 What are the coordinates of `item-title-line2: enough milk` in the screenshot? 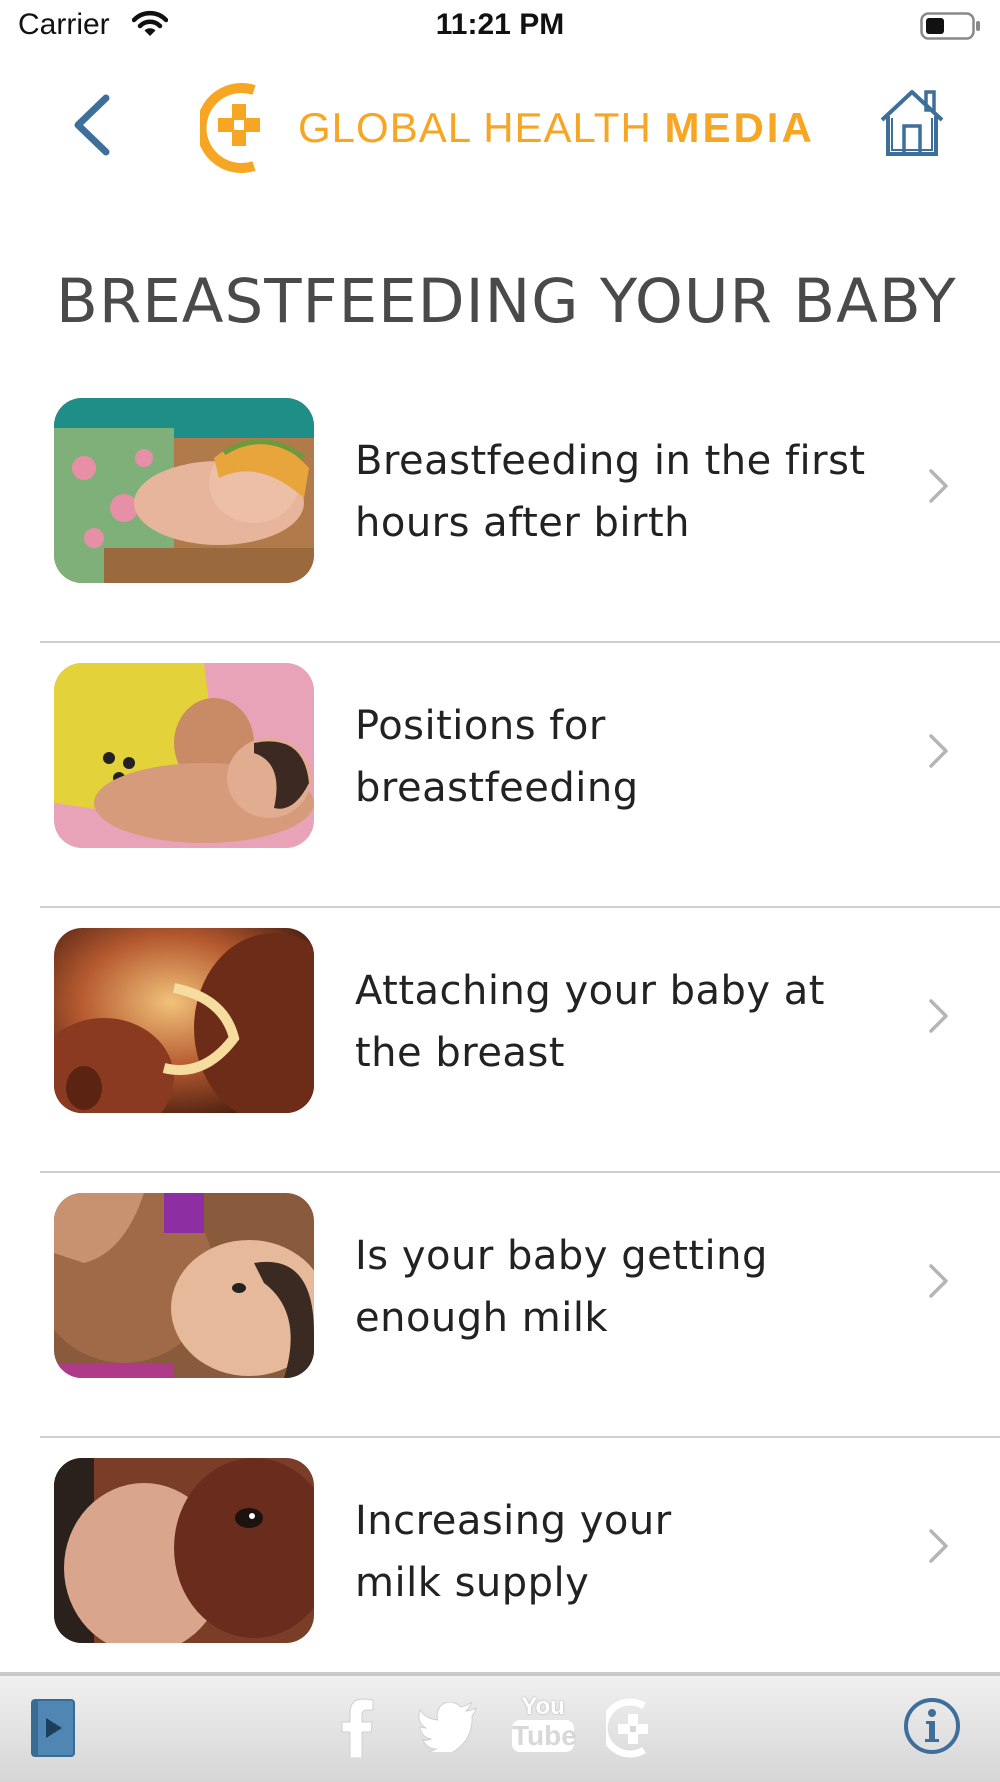 It's located at (482, 1318).